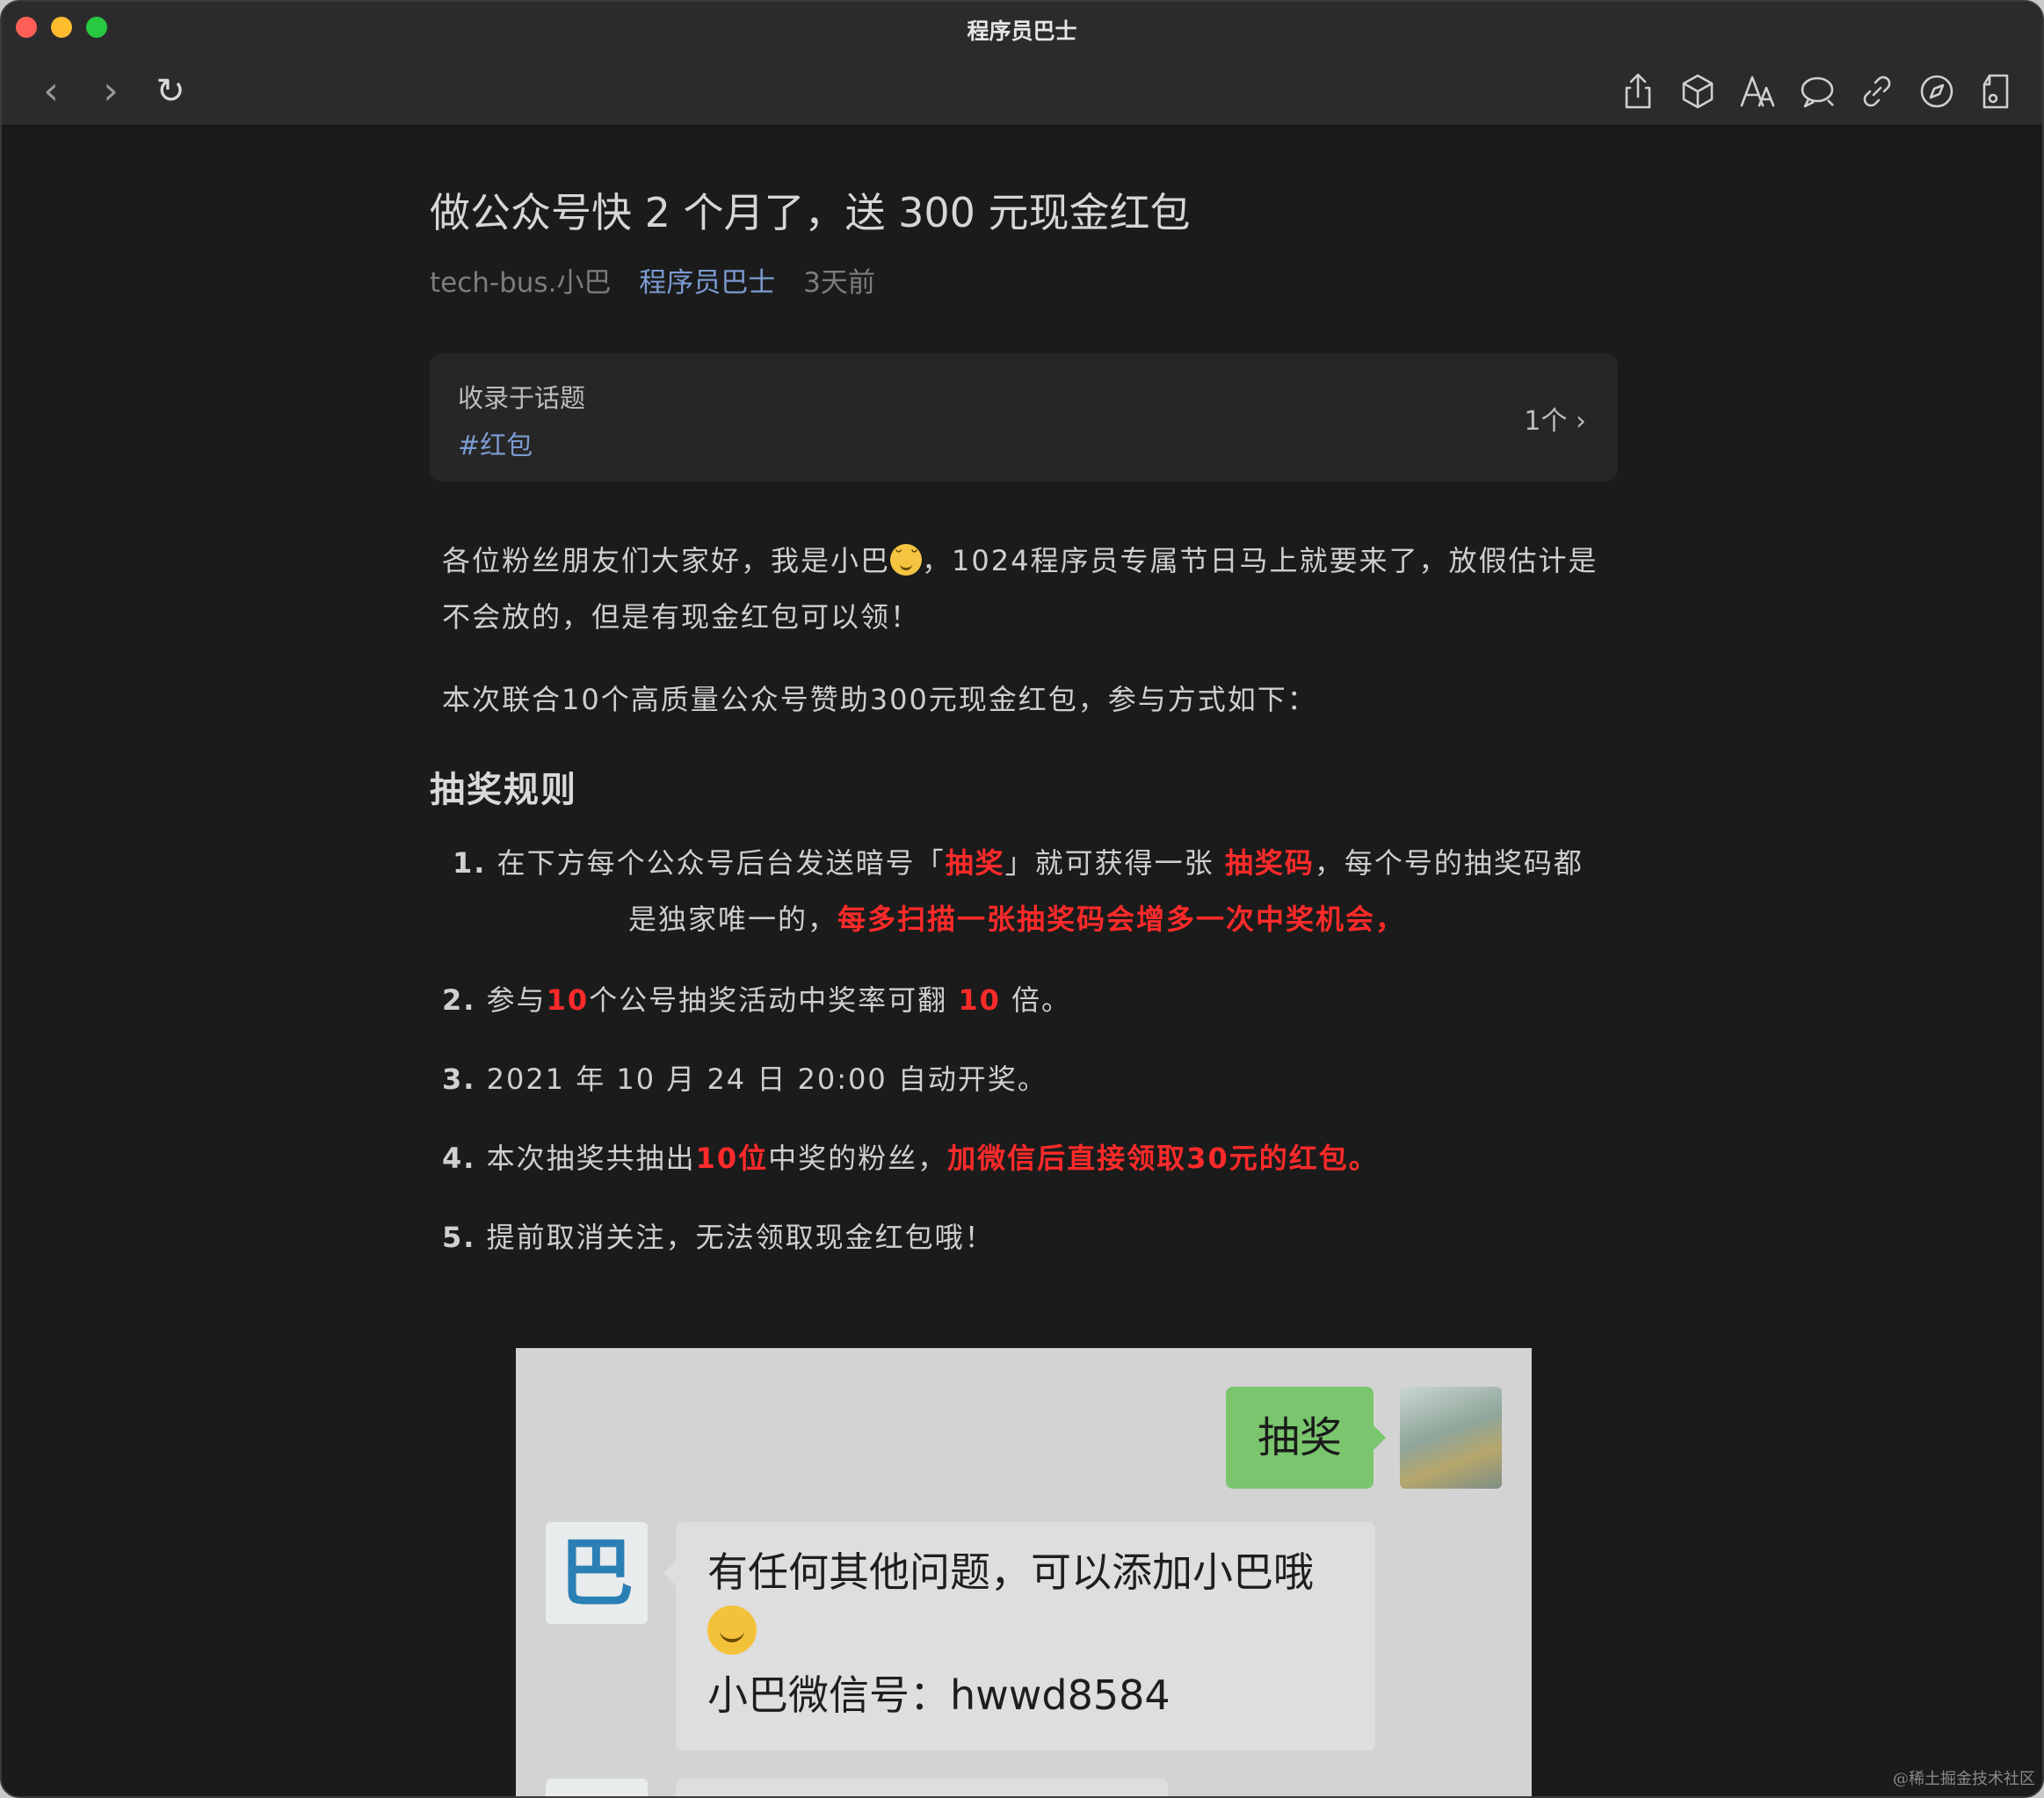 This screenshot has height=1798, width=2044. I want to click on rule-number: 4., so click(459, 1158).